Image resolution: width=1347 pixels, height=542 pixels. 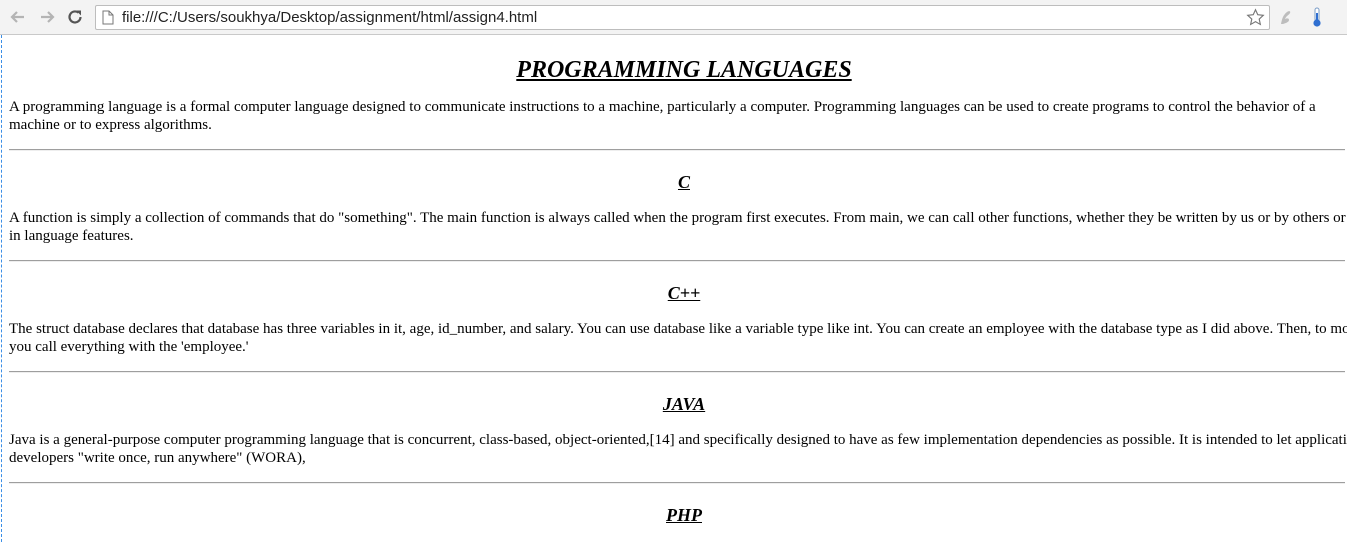 What do you see at coordinates (108, 17) in the screenshot?
I see `page-icon` at bounding box center [108, 17].